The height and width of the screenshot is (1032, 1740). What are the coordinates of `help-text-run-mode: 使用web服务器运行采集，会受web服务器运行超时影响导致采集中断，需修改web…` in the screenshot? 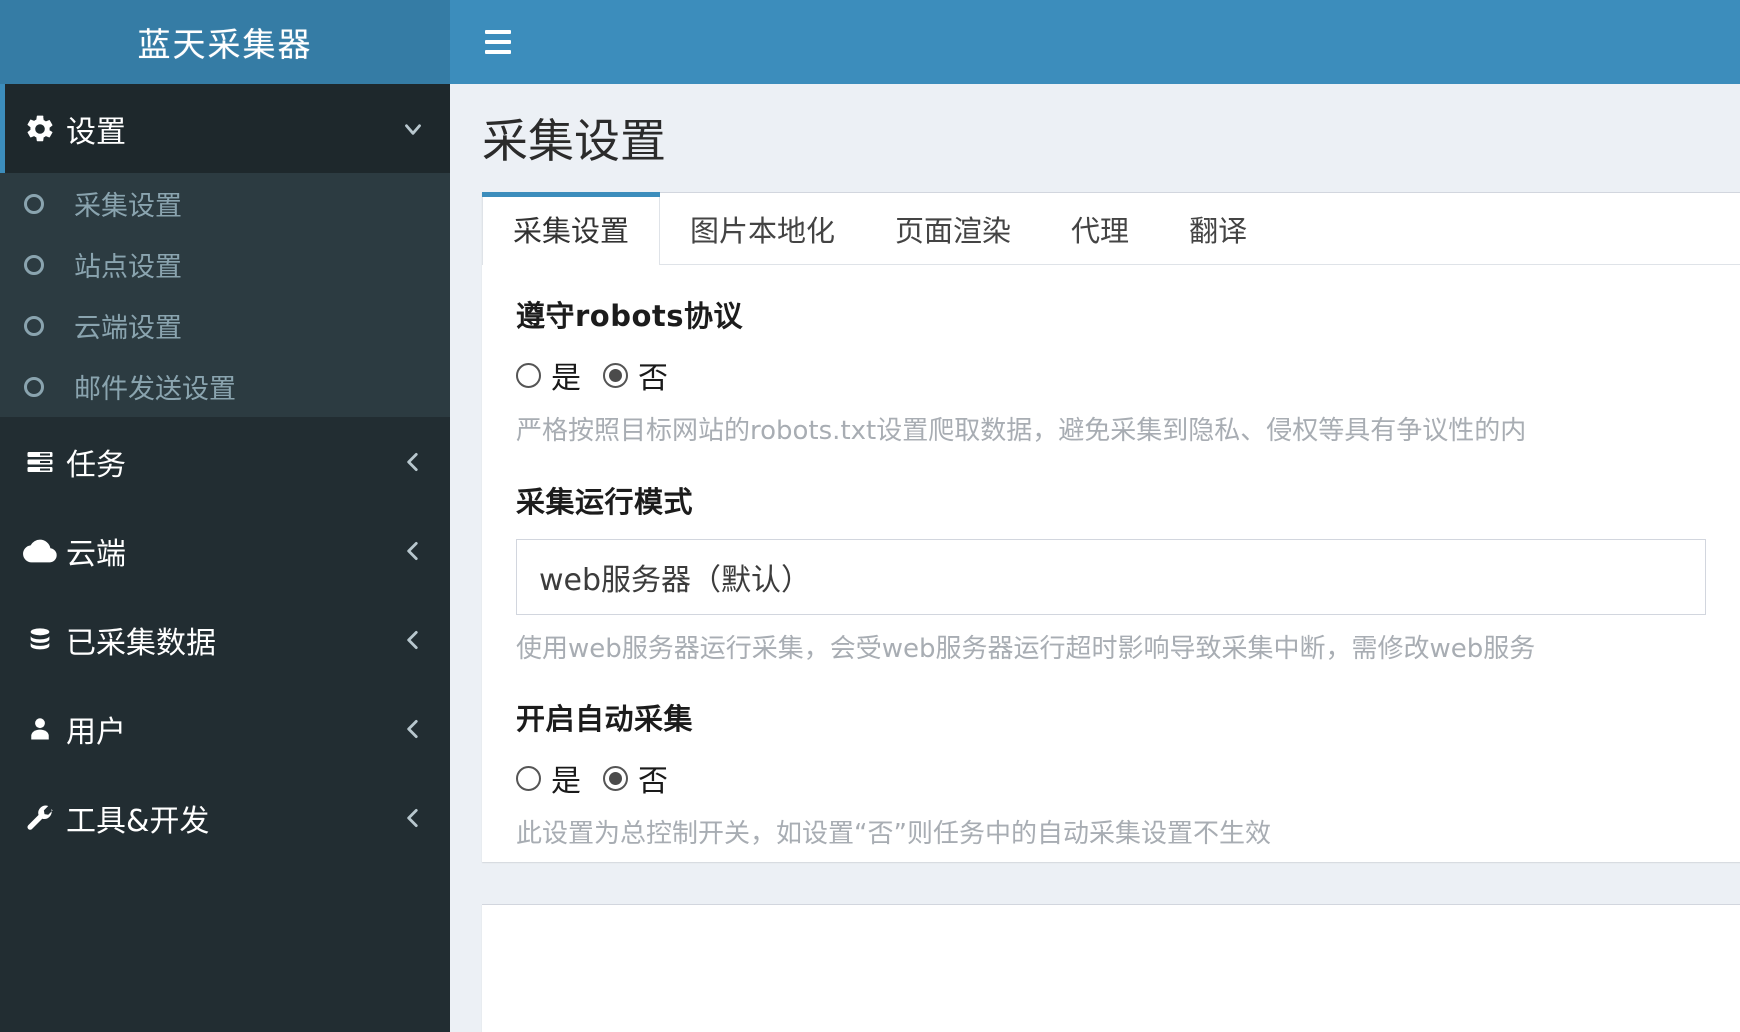 It's located at (1026, 648).